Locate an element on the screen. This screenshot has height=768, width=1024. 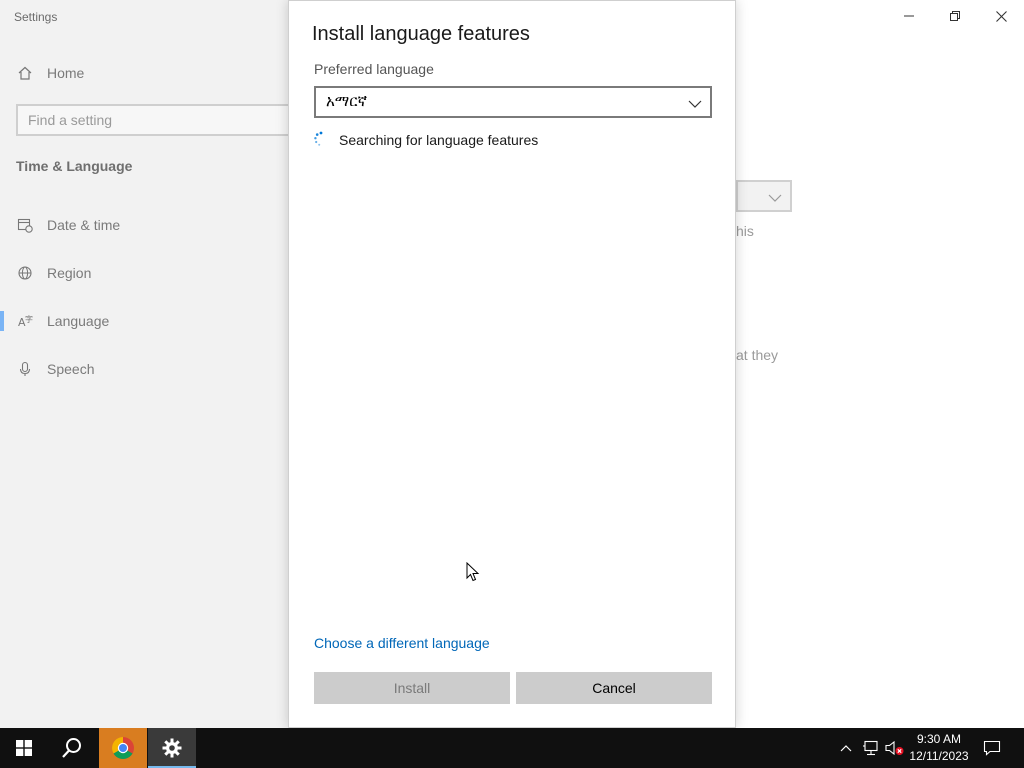
clock-date: 12/11/2023 is located at coordinates (939, 756).